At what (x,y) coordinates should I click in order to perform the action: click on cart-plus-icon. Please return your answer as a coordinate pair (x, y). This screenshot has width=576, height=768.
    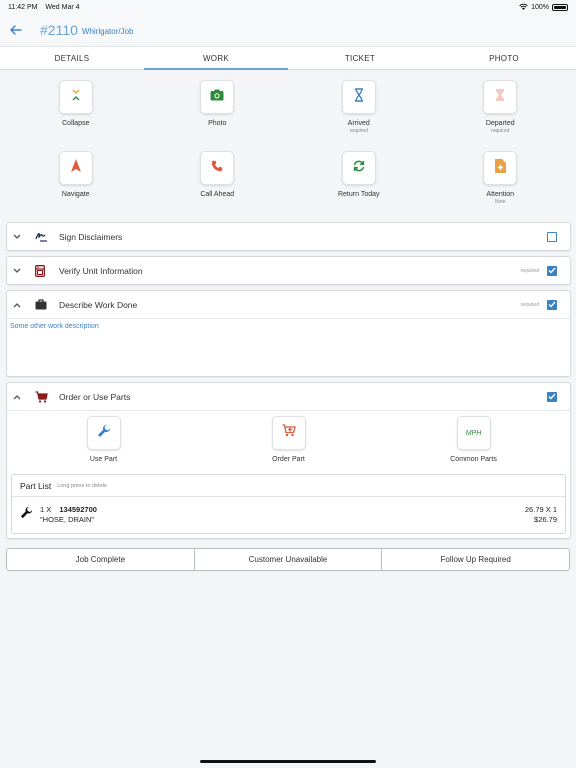
    Looking at the image, I should click on (289, 433).